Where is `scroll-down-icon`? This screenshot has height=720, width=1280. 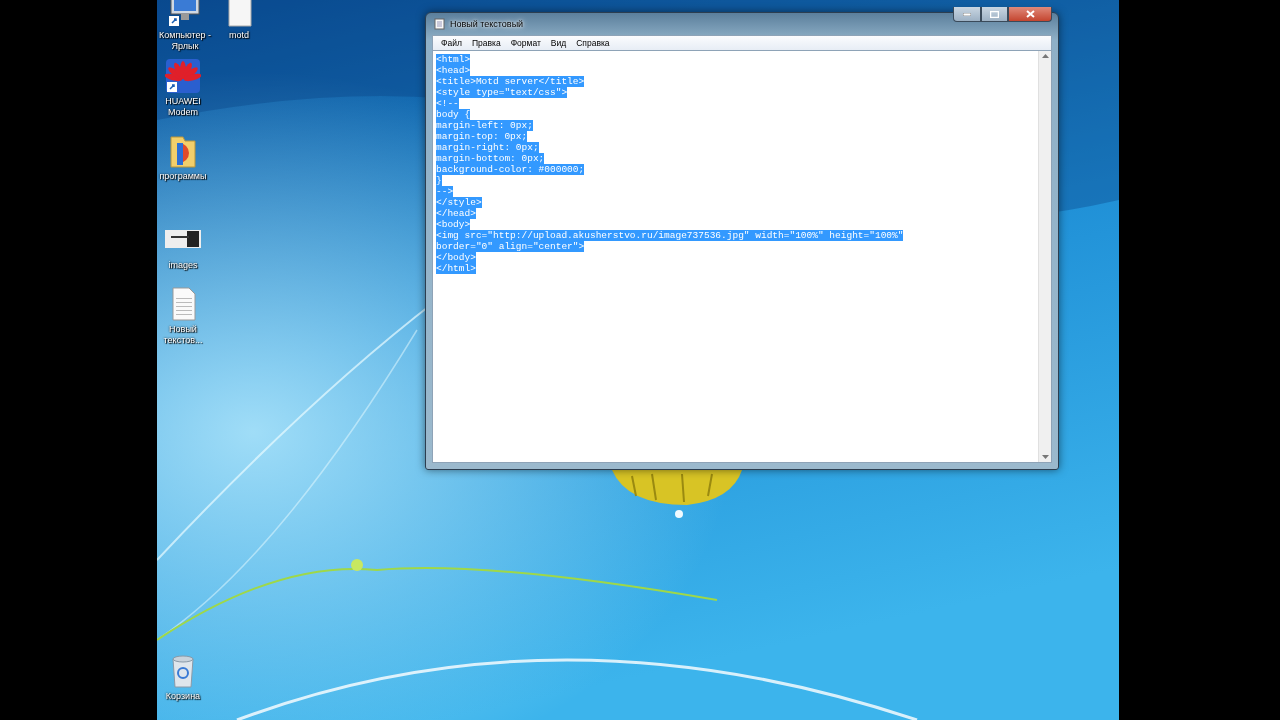 scroll-down-icon is located at coordinates (1045, 457).